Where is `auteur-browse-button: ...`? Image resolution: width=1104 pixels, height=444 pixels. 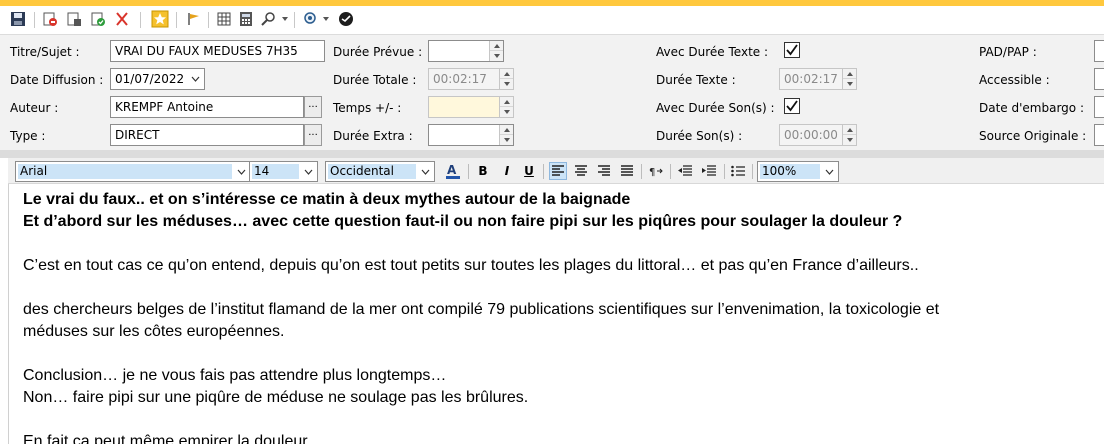 auteur-browse-button: ... is located at coordinates (313, 107).